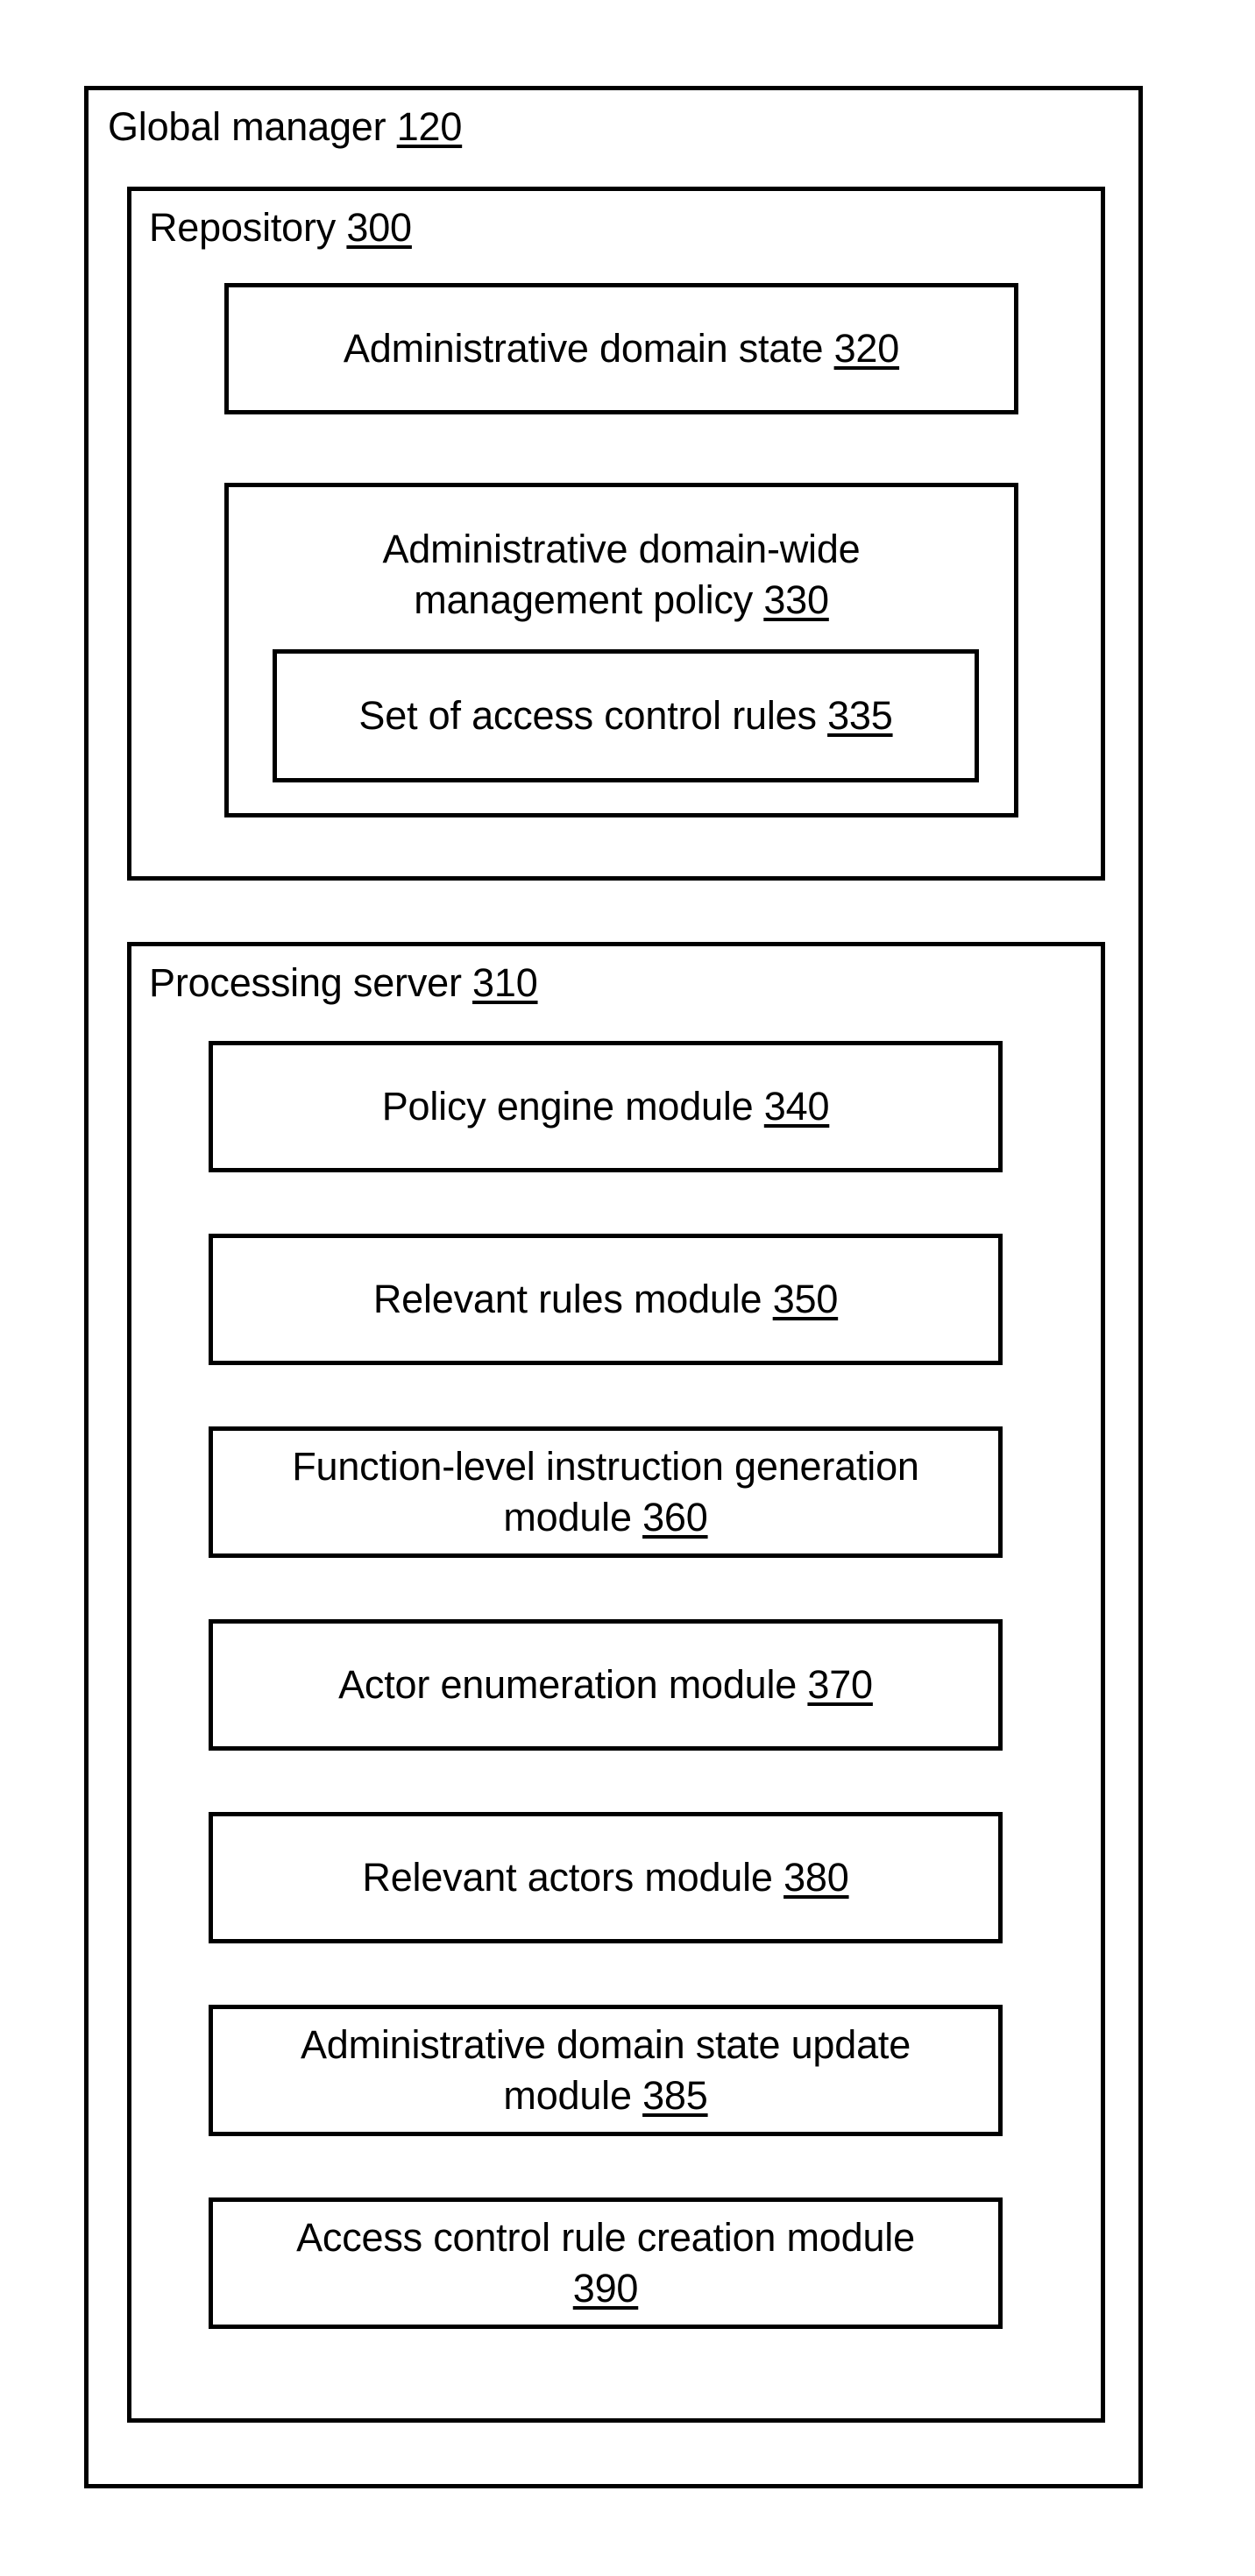  I want to click on repository-title: Repository 300, so click(280, 228).